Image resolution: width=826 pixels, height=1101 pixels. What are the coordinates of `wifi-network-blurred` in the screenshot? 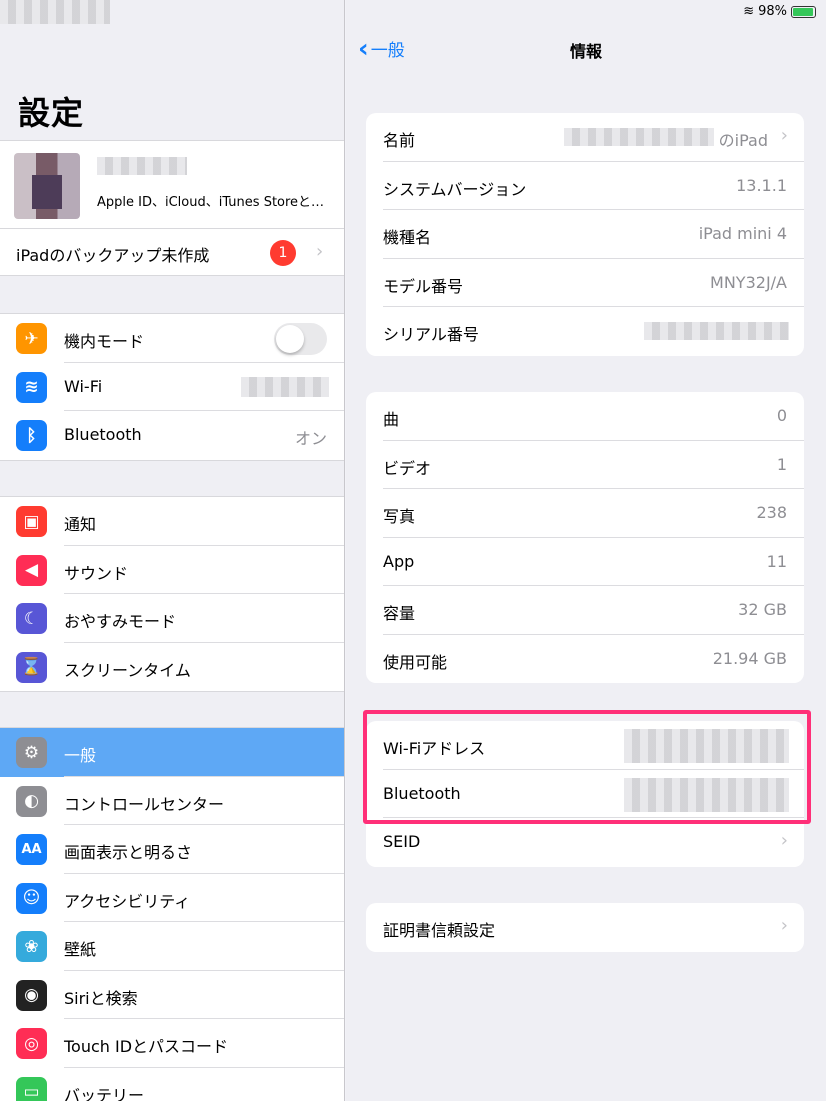 It's located at (285, 386).